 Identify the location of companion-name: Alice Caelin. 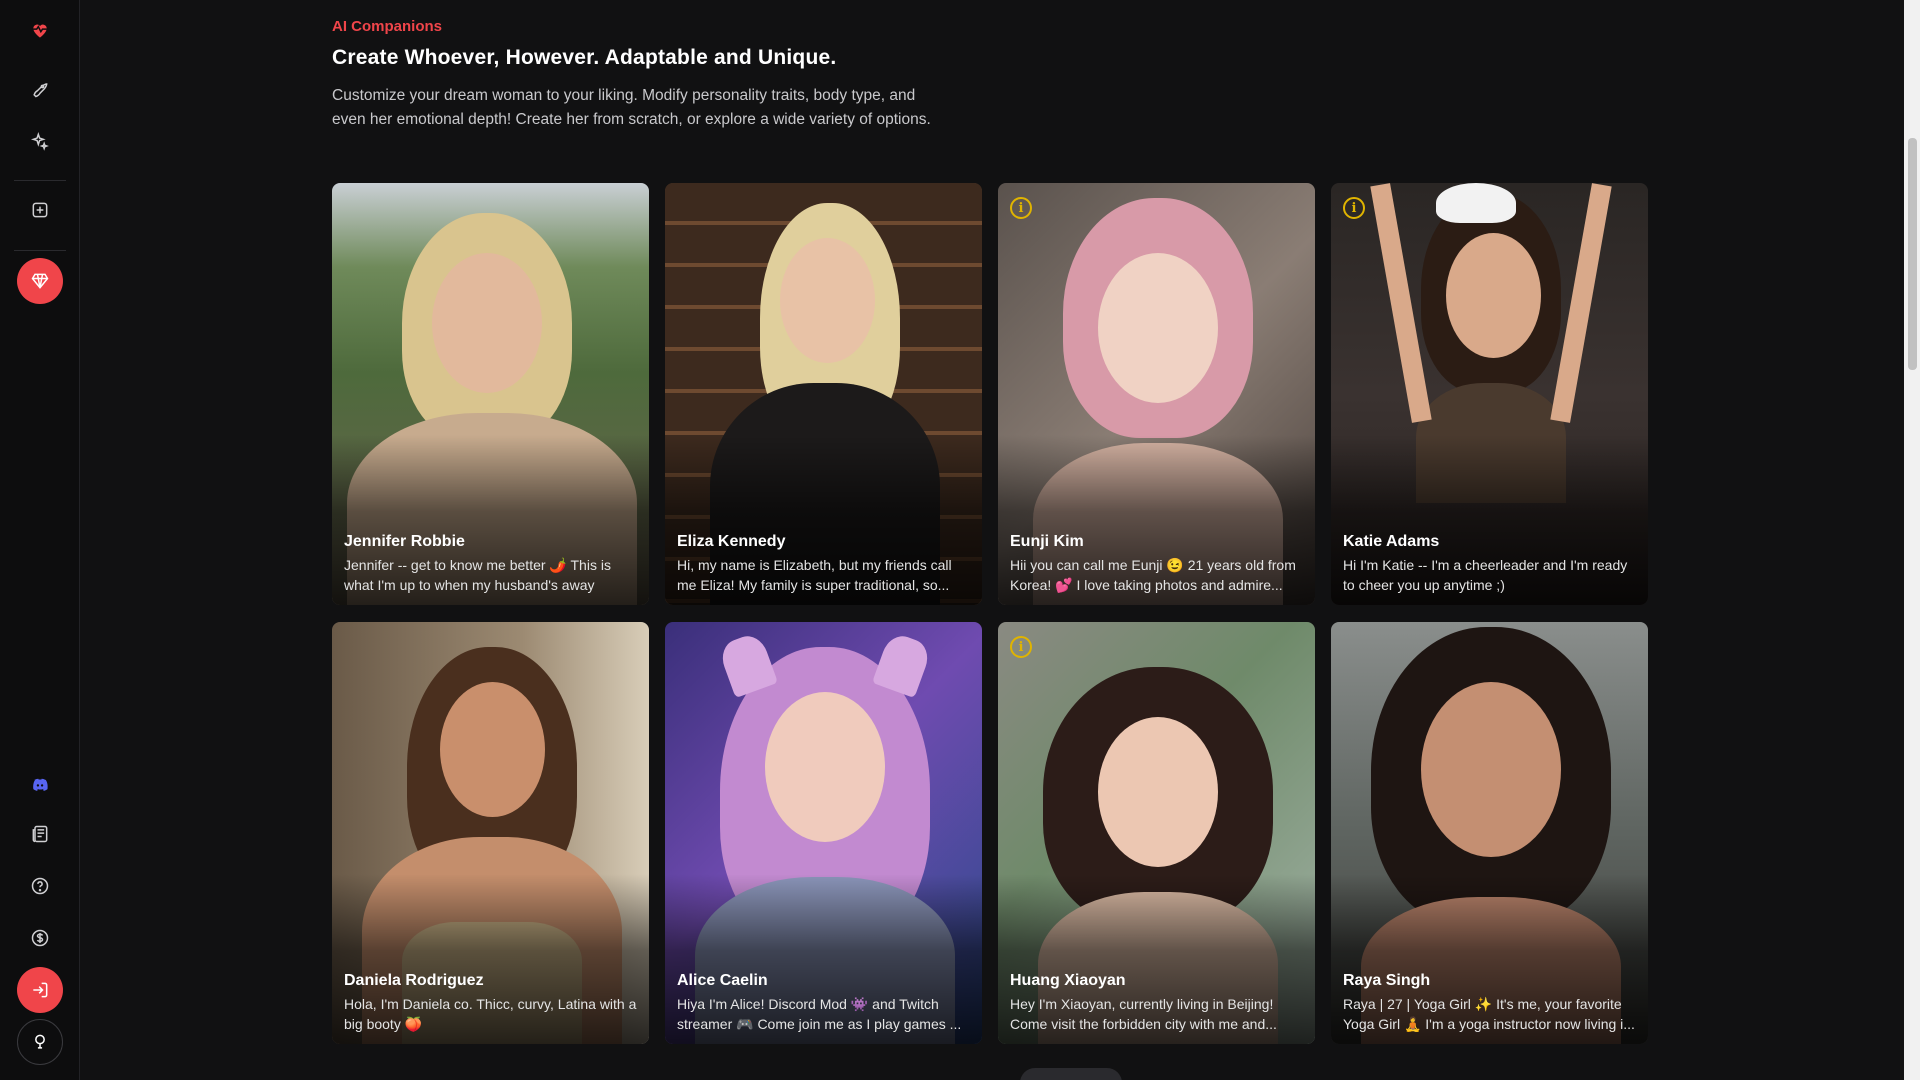
(722, 980).